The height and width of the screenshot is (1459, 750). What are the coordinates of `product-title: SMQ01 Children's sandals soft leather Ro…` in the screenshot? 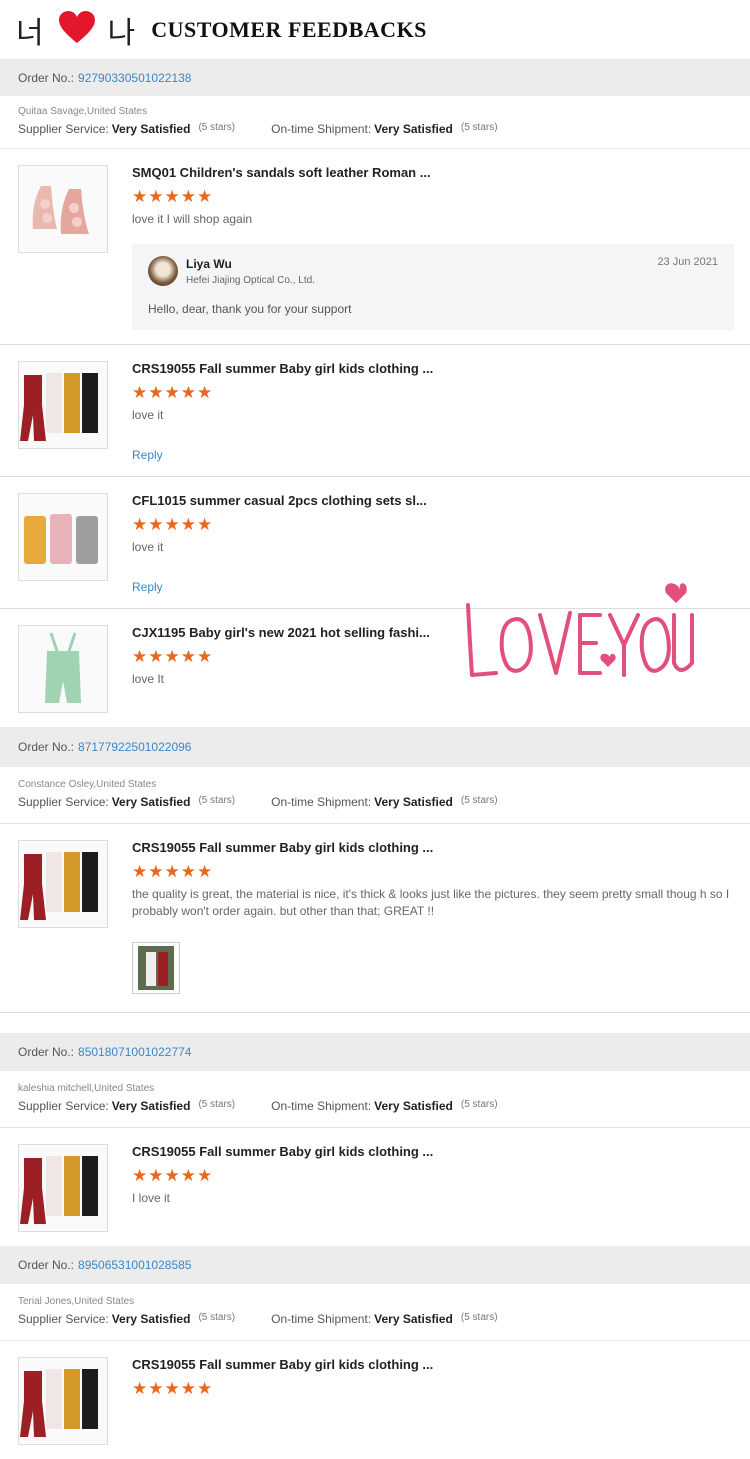 It's located at (433, 172).